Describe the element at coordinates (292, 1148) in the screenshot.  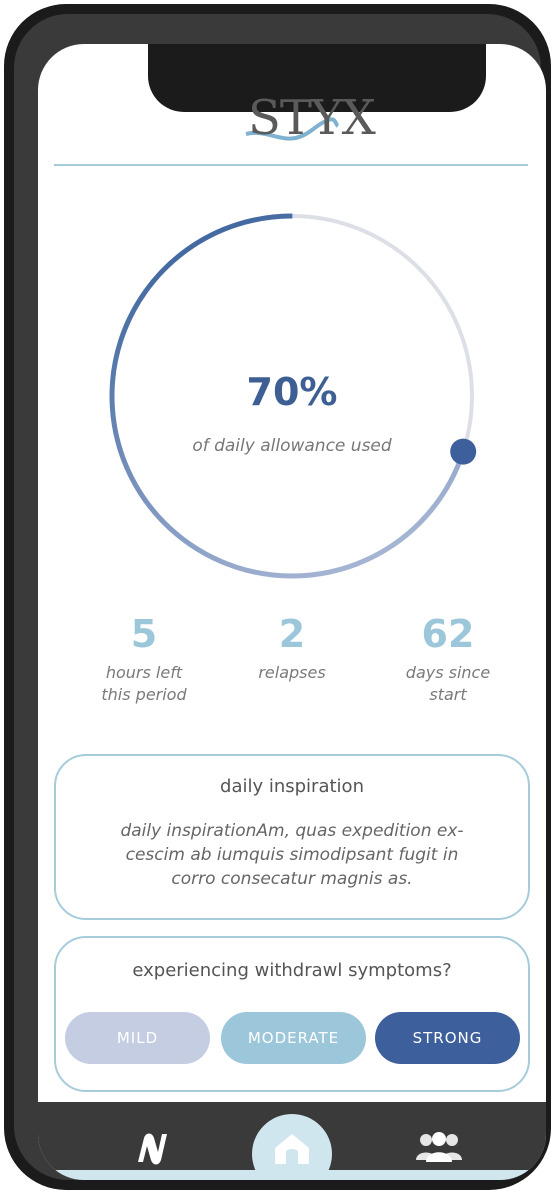
I see `home-icon` at that location.